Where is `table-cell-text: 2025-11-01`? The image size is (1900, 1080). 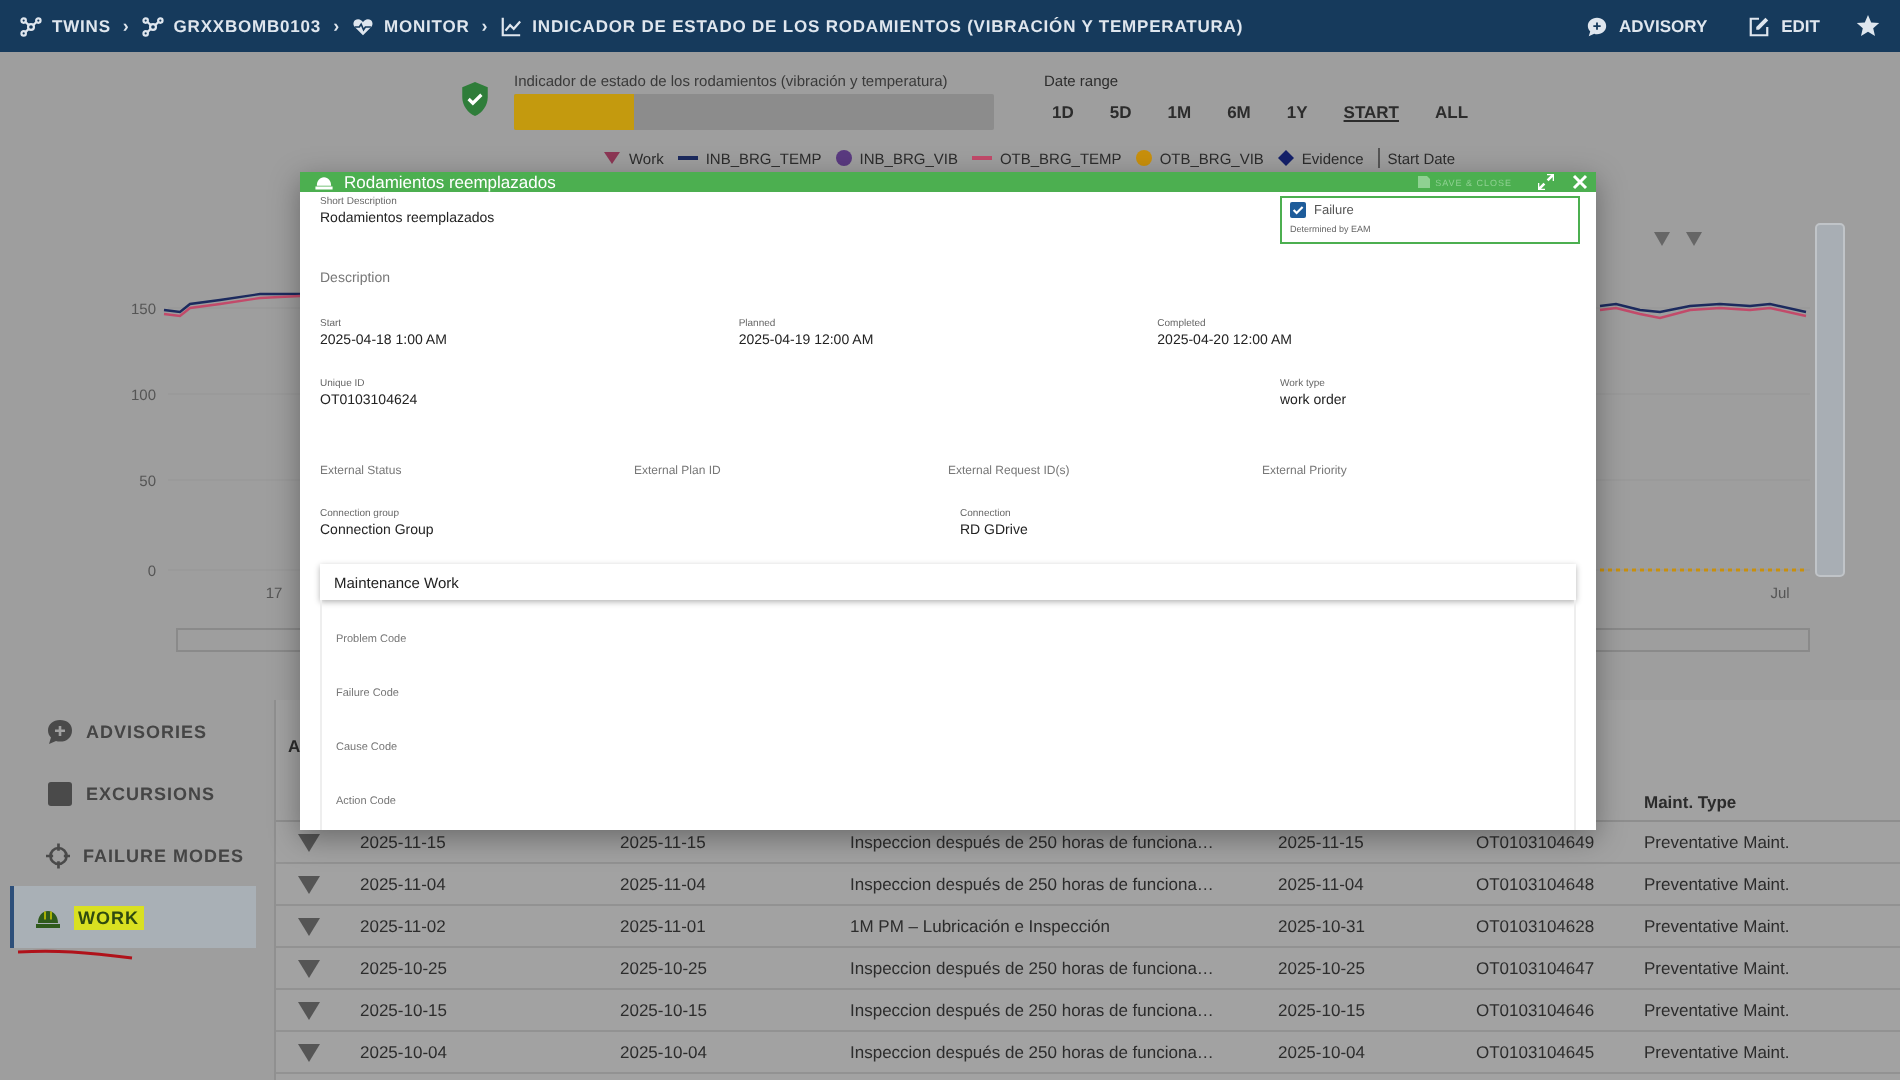
table-cell-text: 2025-11-01 is located at coordinates (664, 926).